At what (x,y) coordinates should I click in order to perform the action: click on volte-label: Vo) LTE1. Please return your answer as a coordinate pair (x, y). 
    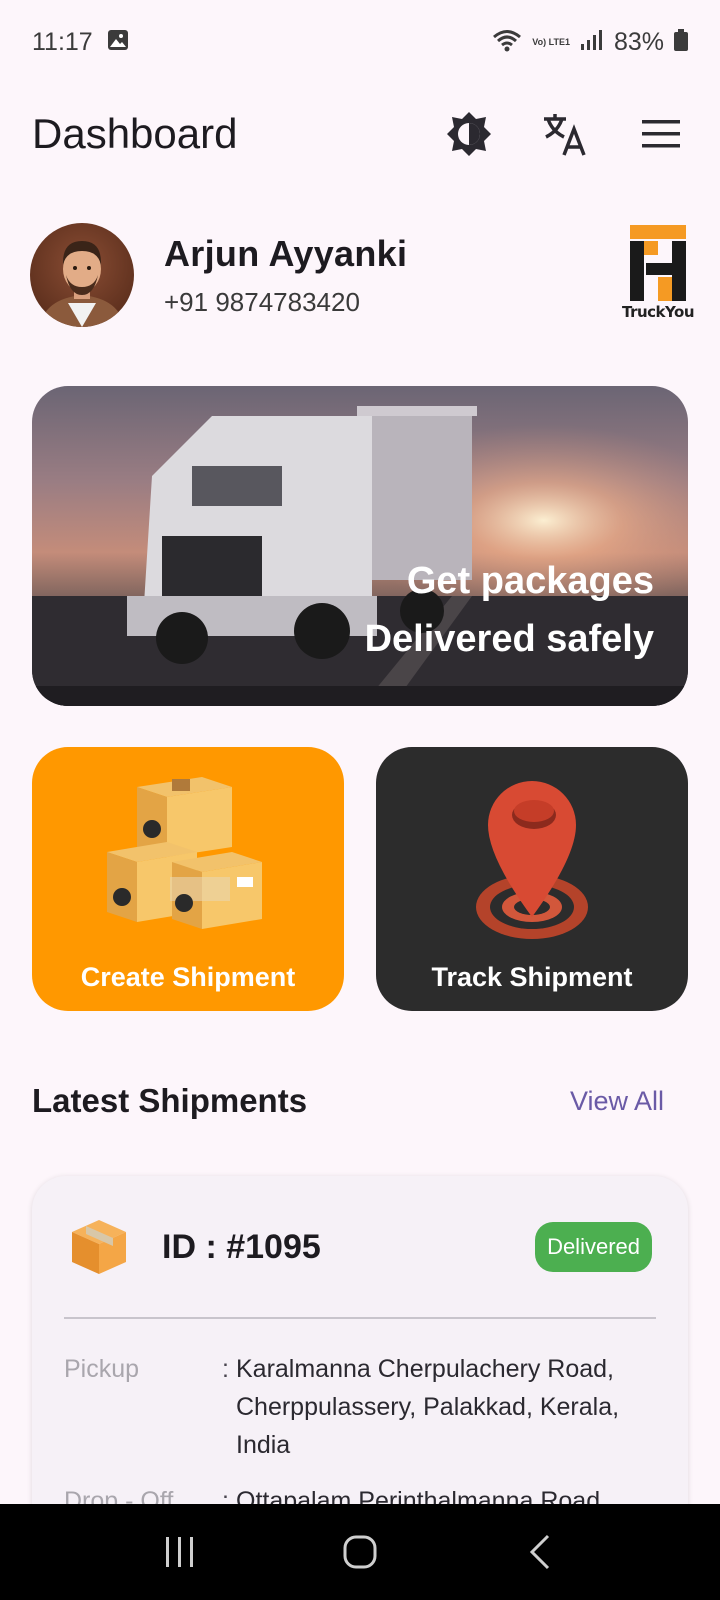
    Looking at the image, I should click on (551, 41).